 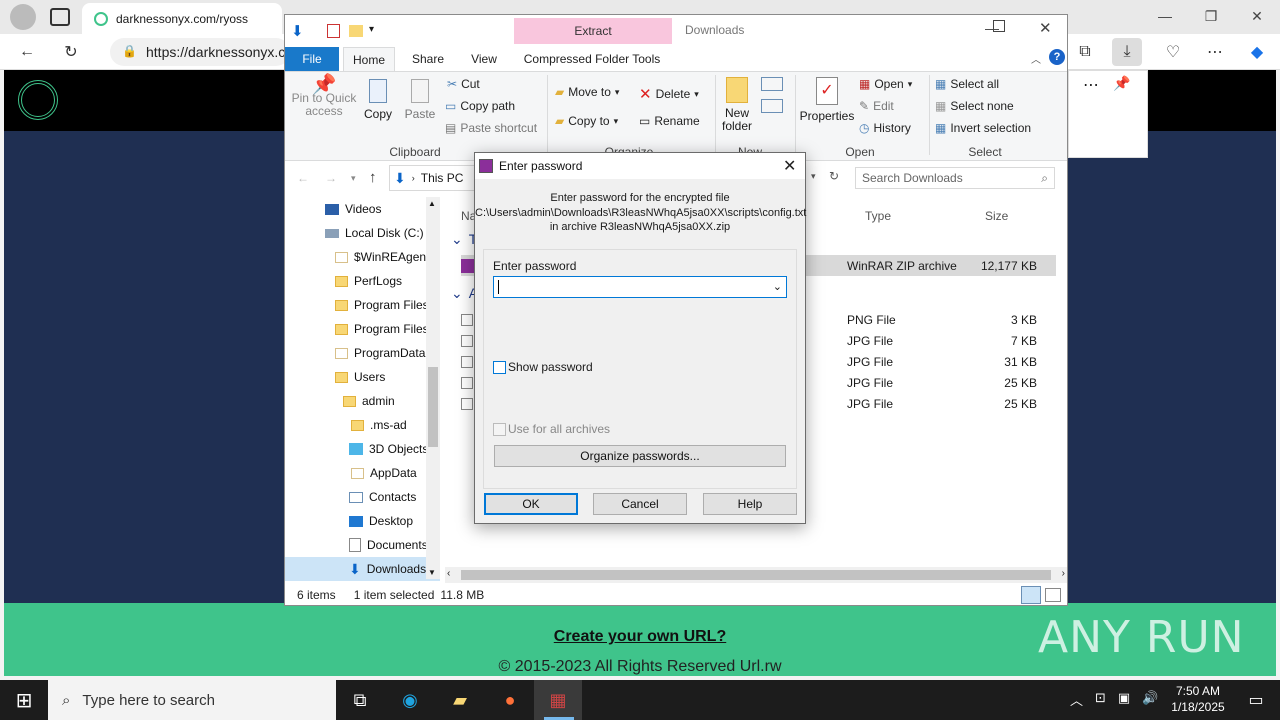 I want to click on task-view-icon: ⧉, so click(x=360, y=700).